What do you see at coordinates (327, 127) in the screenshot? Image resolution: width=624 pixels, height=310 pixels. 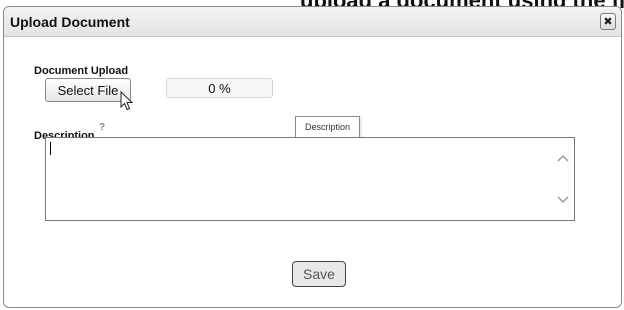 I see `description-tooltip: Description` at bounding box center [327, 127].